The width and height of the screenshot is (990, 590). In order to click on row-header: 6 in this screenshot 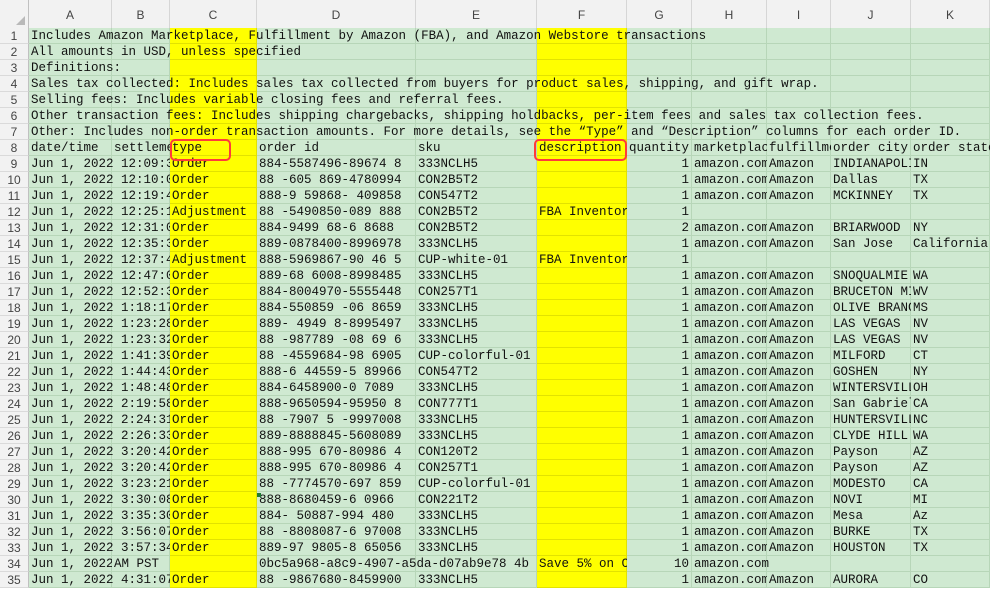, I will do `click(14, 116)`.